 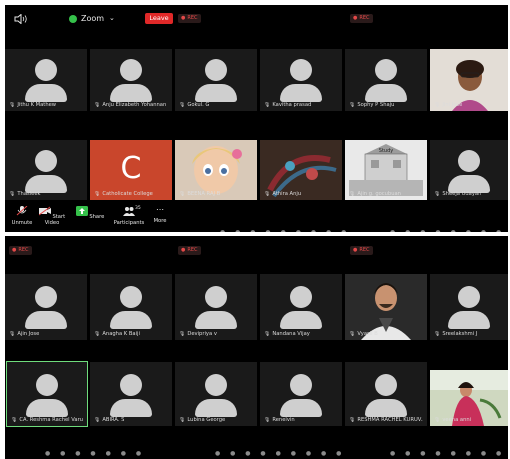 I want to click on active-speaker-tile: CA. Reshma Rachel Varunila, so click(x=47, y=394).